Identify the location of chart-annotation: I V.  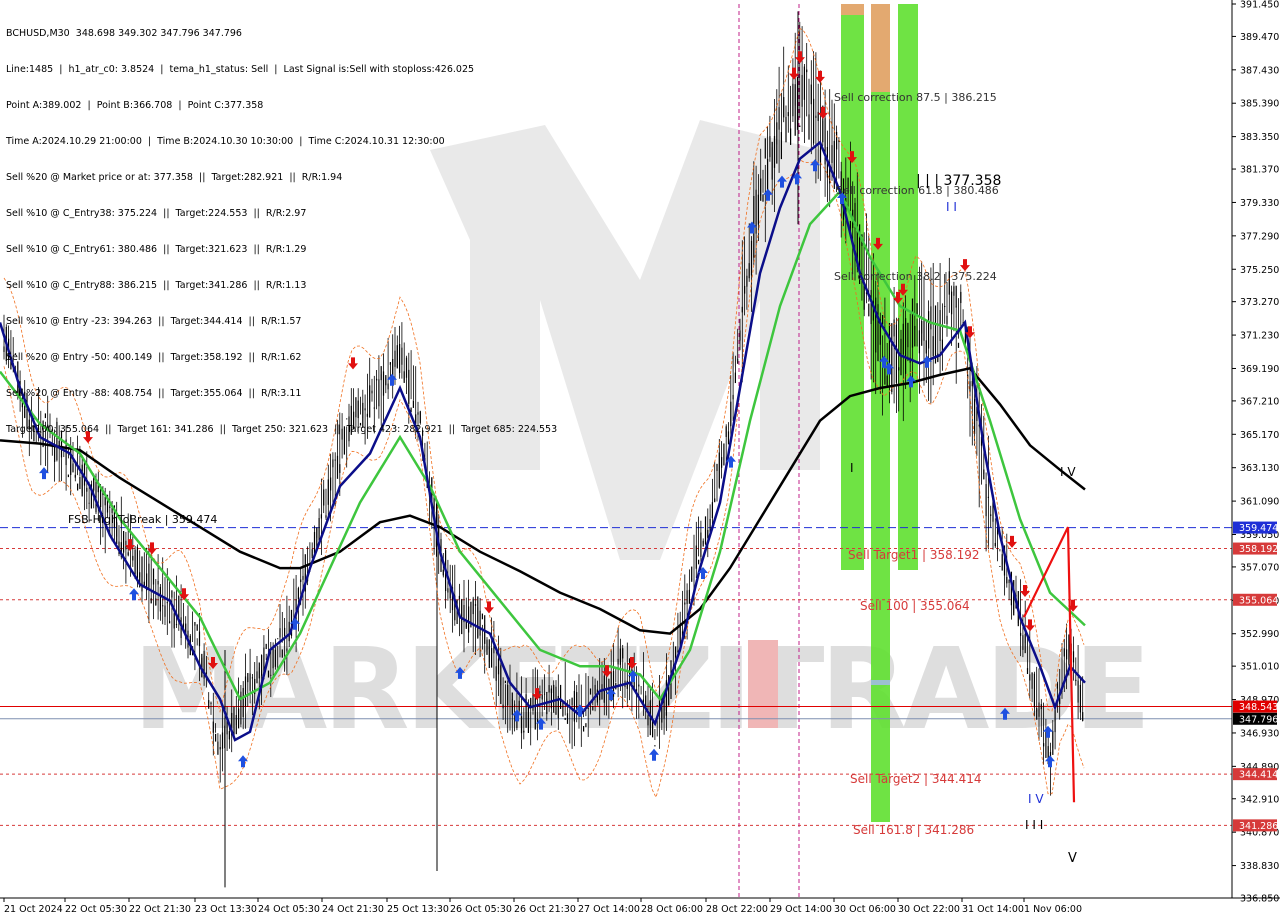
(1036, 799).